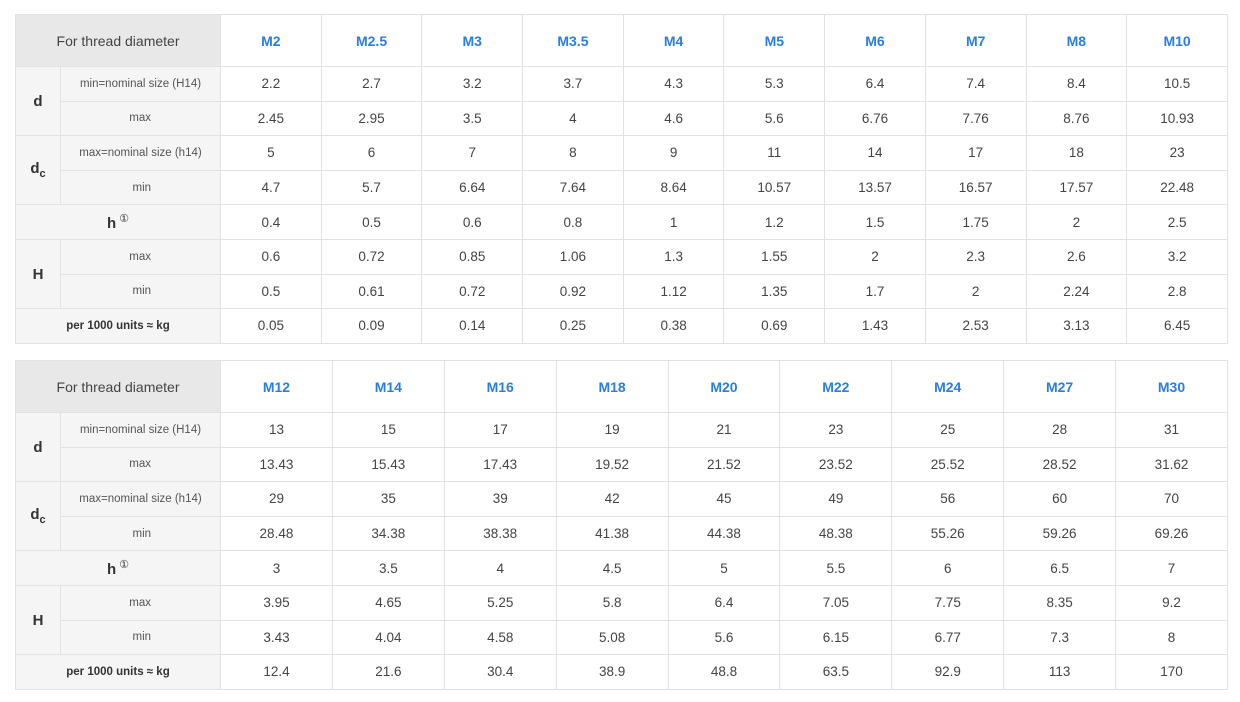  What do you see at coordinates (673, 40) in the screenshot?
I see `size-header-m4: M4` at bounding box center [673, 40].